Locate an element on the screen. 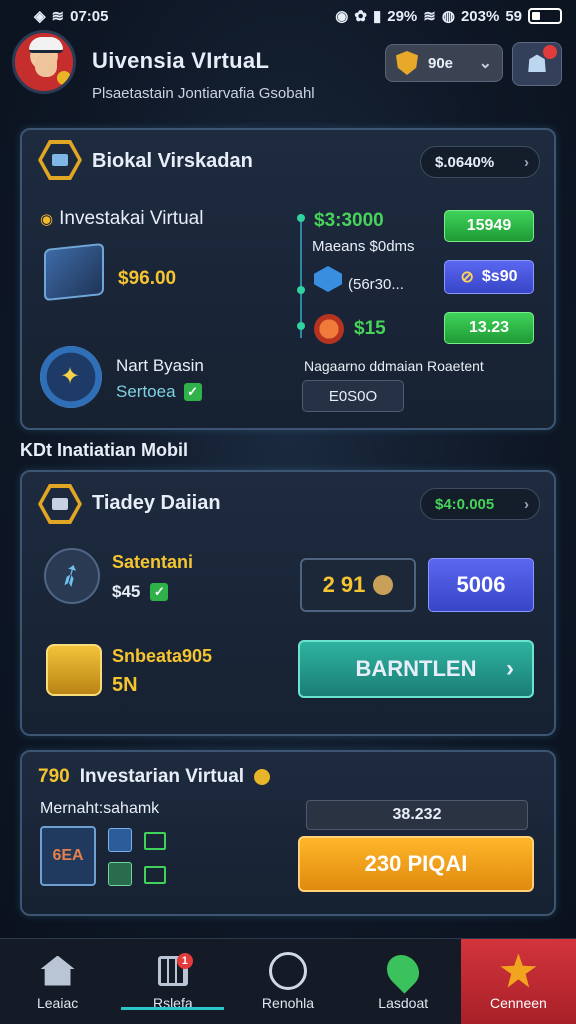 This screenshot has height=1024, width=576. shield-status-icon: ◈ is located at coordinates (40, 16).